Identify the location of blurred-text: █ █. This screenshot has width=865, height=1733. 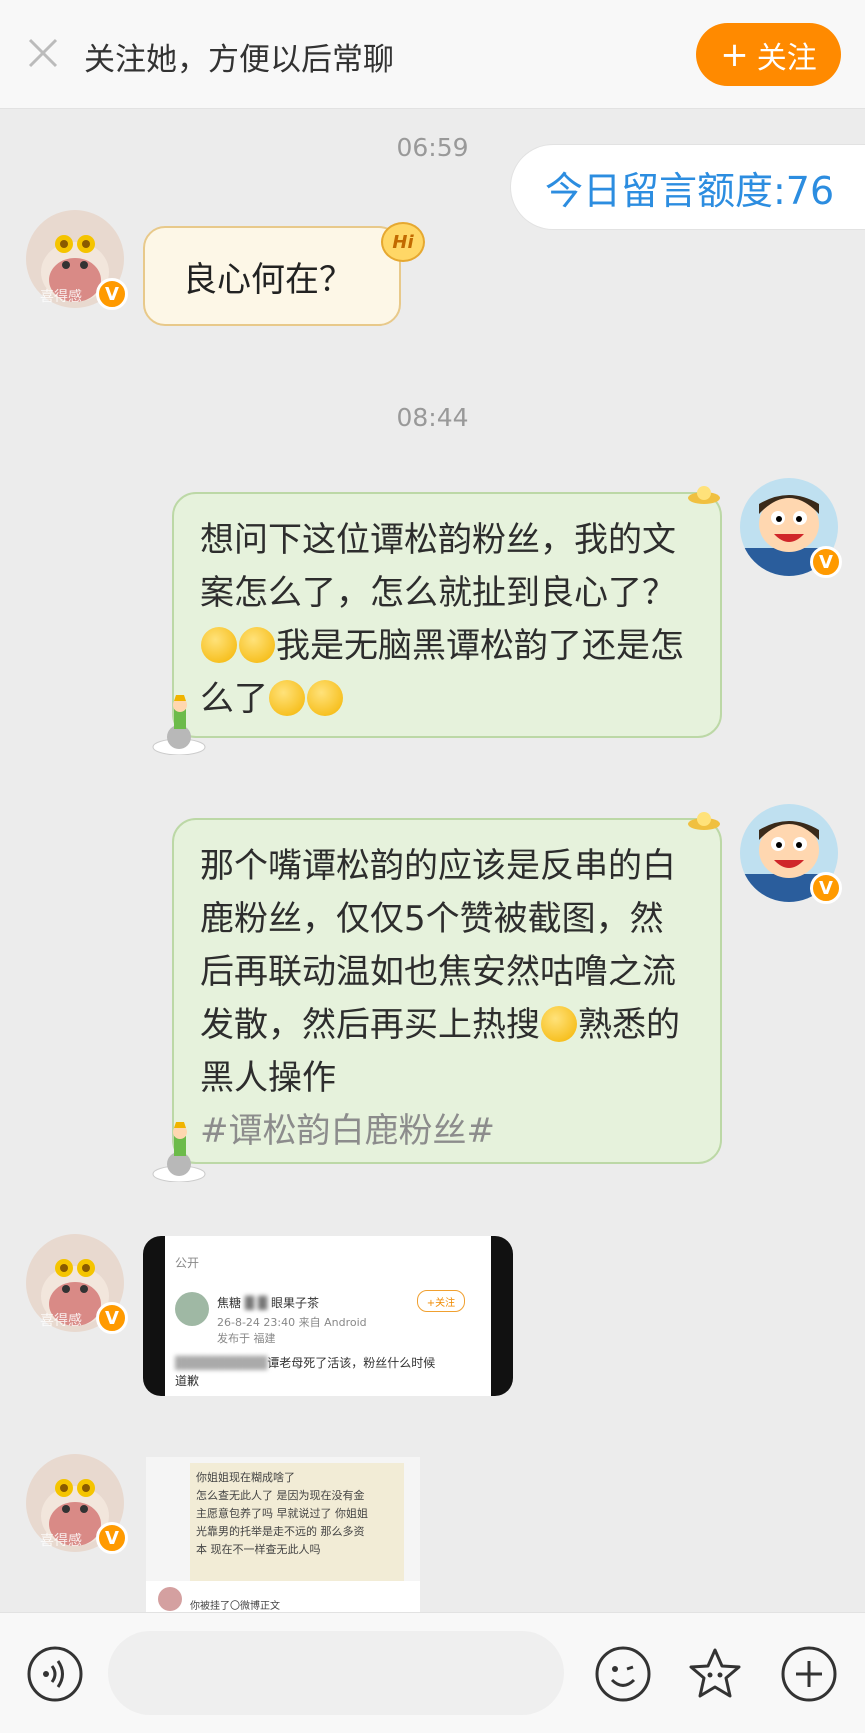
(256, 1303).